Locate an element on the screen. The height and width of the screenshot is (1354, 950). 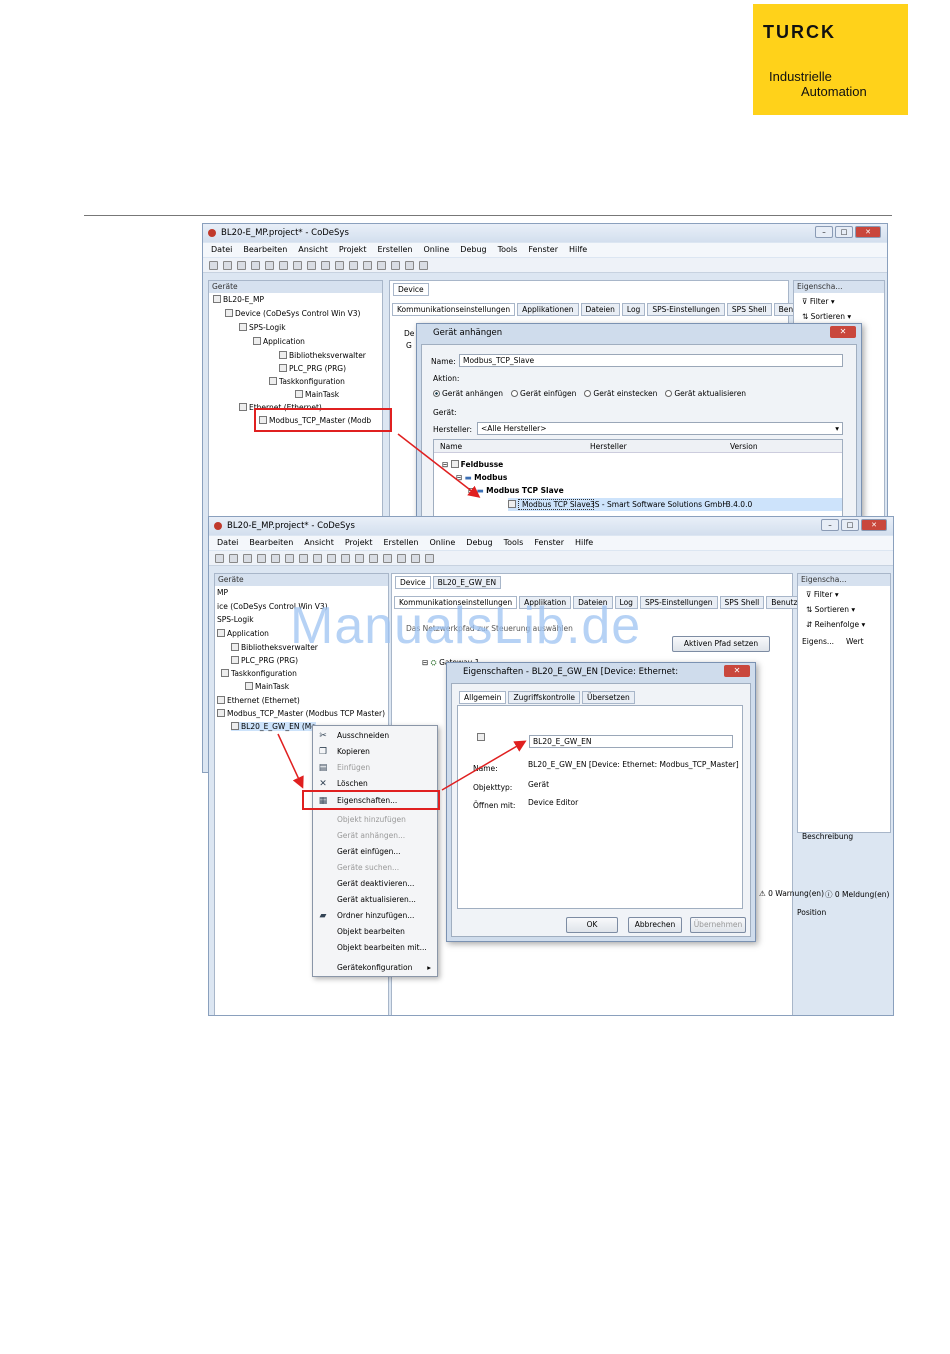
arrow-to-slave is located at coordinates (439, 465).